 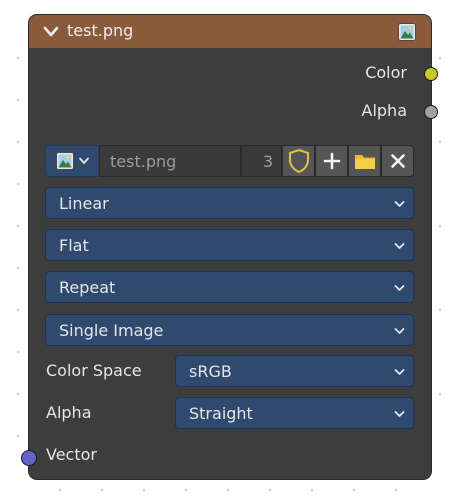 I want to click on folder-icon, so click(x=364, y=162).